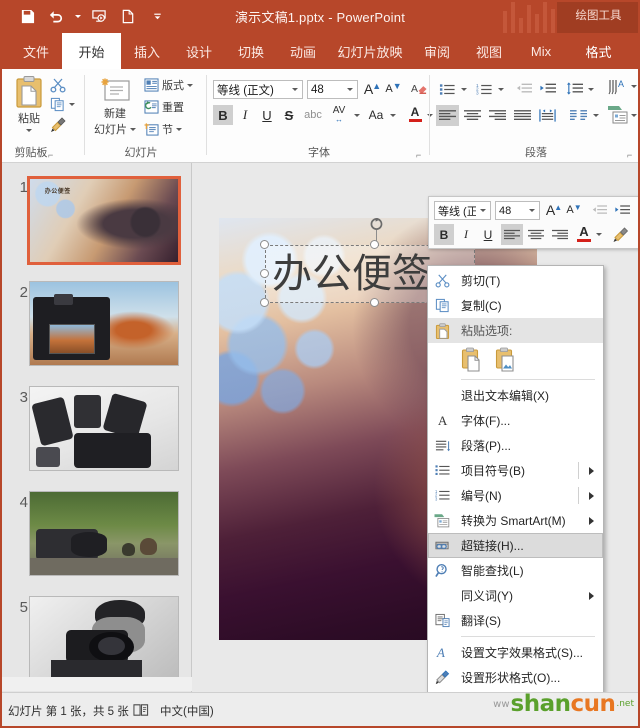  What do you see at coordinates (29, 103) in the screenshot?
I see `paste-button: 粘贴` at bounding box center [29, 103].